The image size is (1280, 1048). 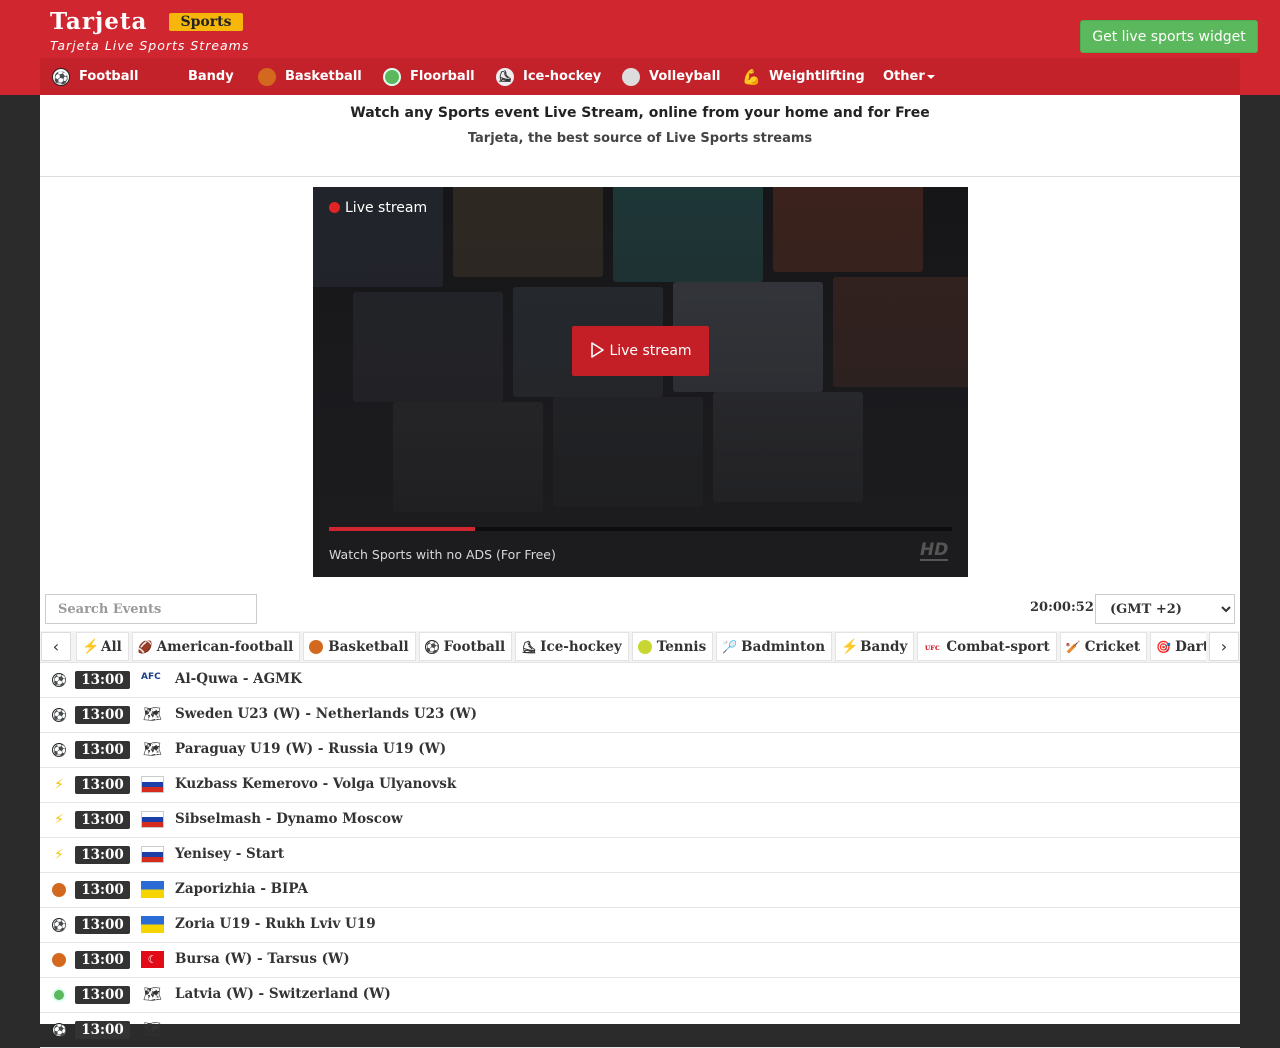 I want to click on event-name: Al-Quwa - AGMK, so click(x=238, y=679).